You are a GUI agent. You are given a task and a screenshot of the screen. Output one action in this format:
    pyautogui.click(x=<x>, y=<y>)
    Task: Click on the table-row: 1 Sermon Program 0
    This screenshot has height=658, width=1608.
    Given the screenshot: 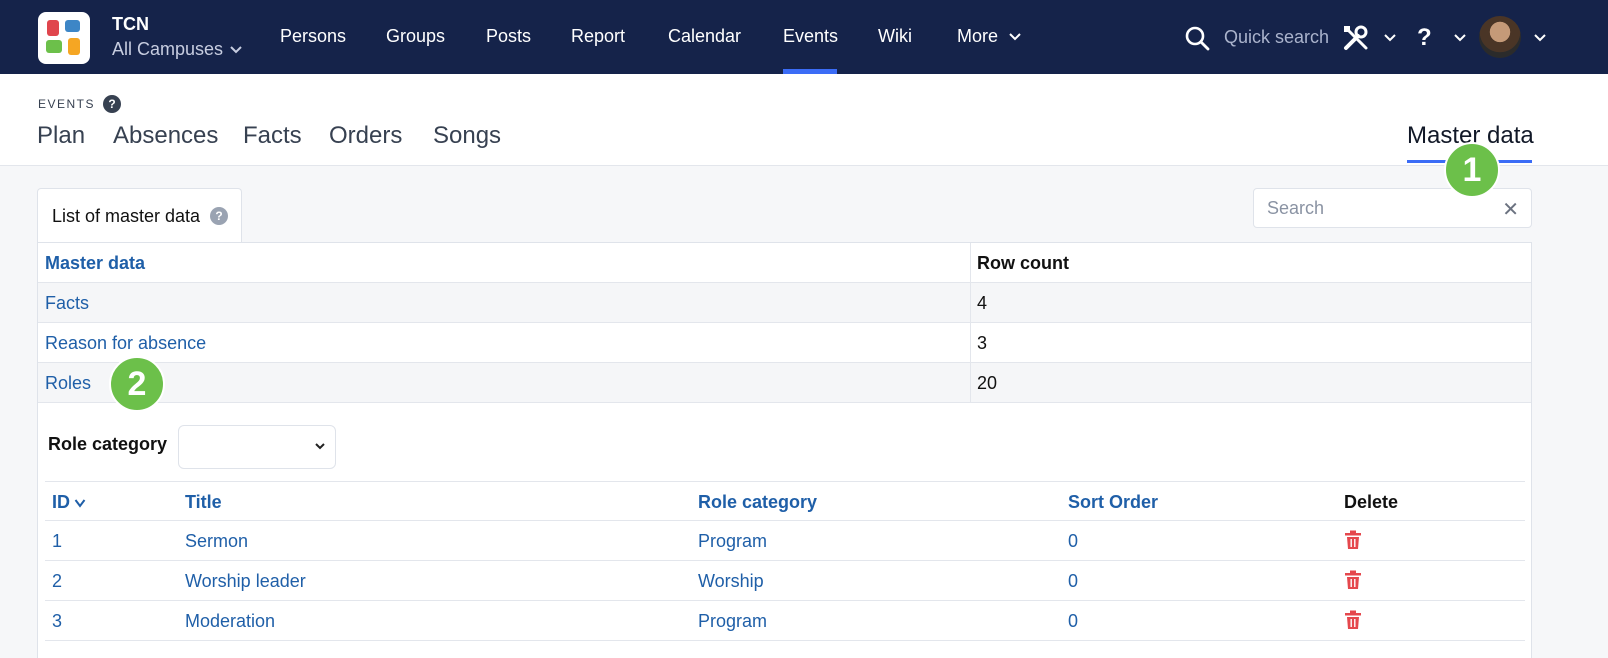 What is the action you would take?
    pyautogui.click(x=785, y=541)
    